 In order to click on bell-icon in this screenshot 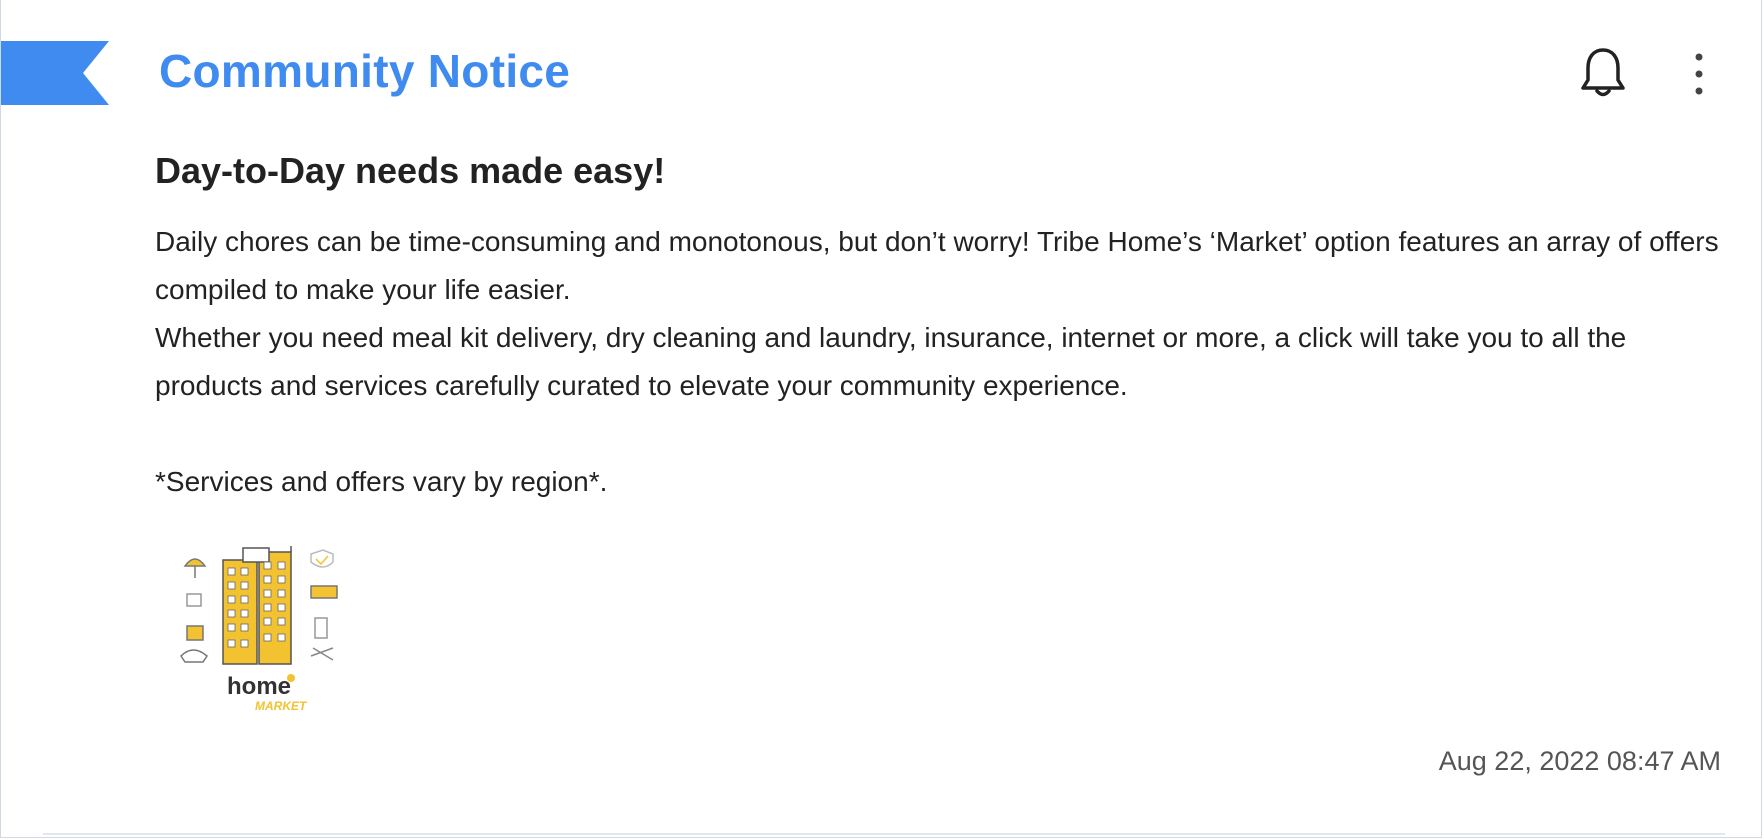, I will do `click(1603, 73)`.